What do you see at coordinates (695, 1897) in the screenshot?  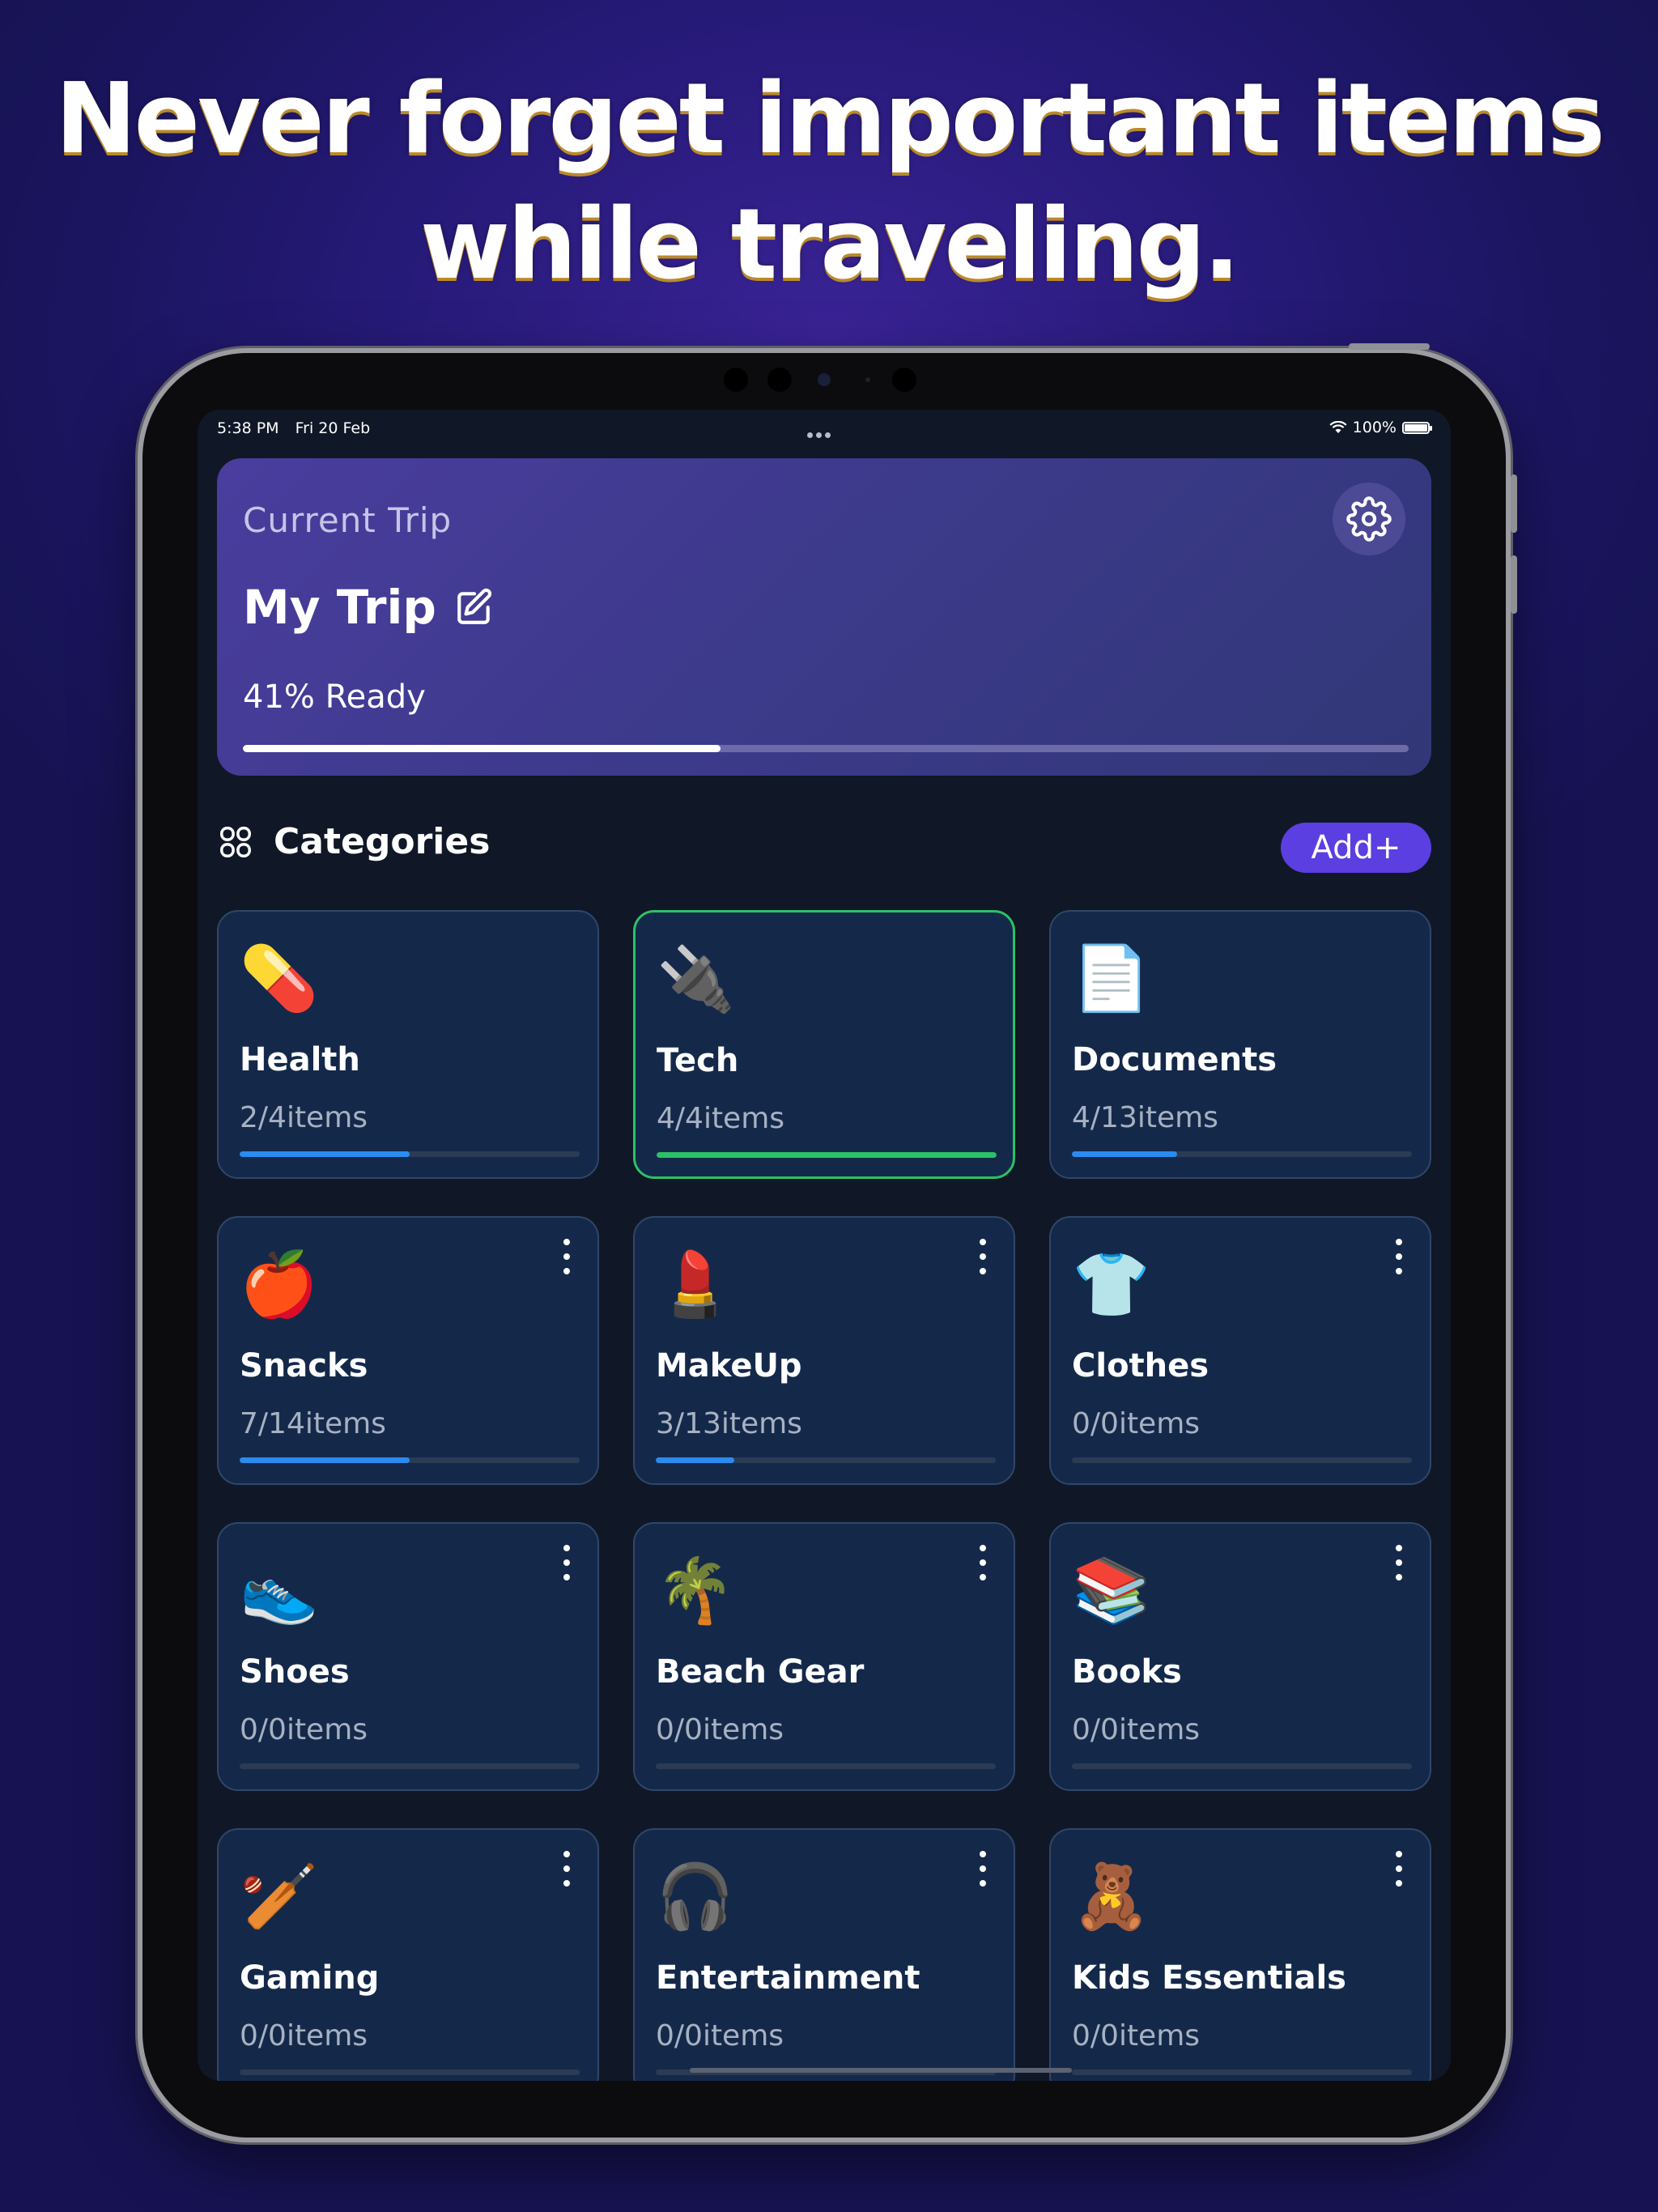 I see `category-emoji-icon: 🎧` at bounding box center [695, 1897].